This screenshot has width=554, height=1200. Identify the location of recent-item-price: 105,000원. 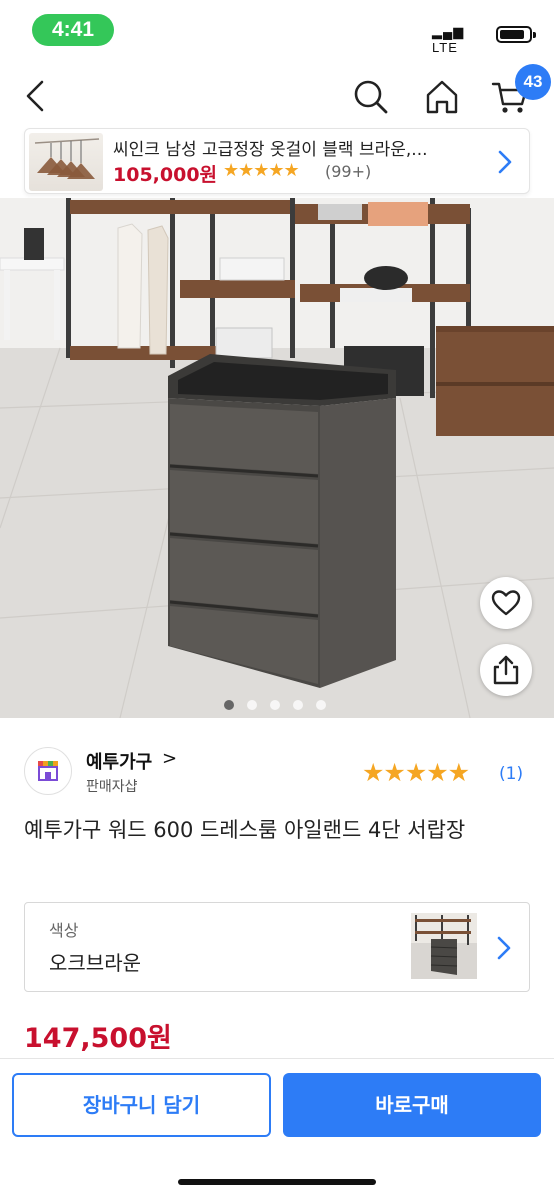
(165, 175).